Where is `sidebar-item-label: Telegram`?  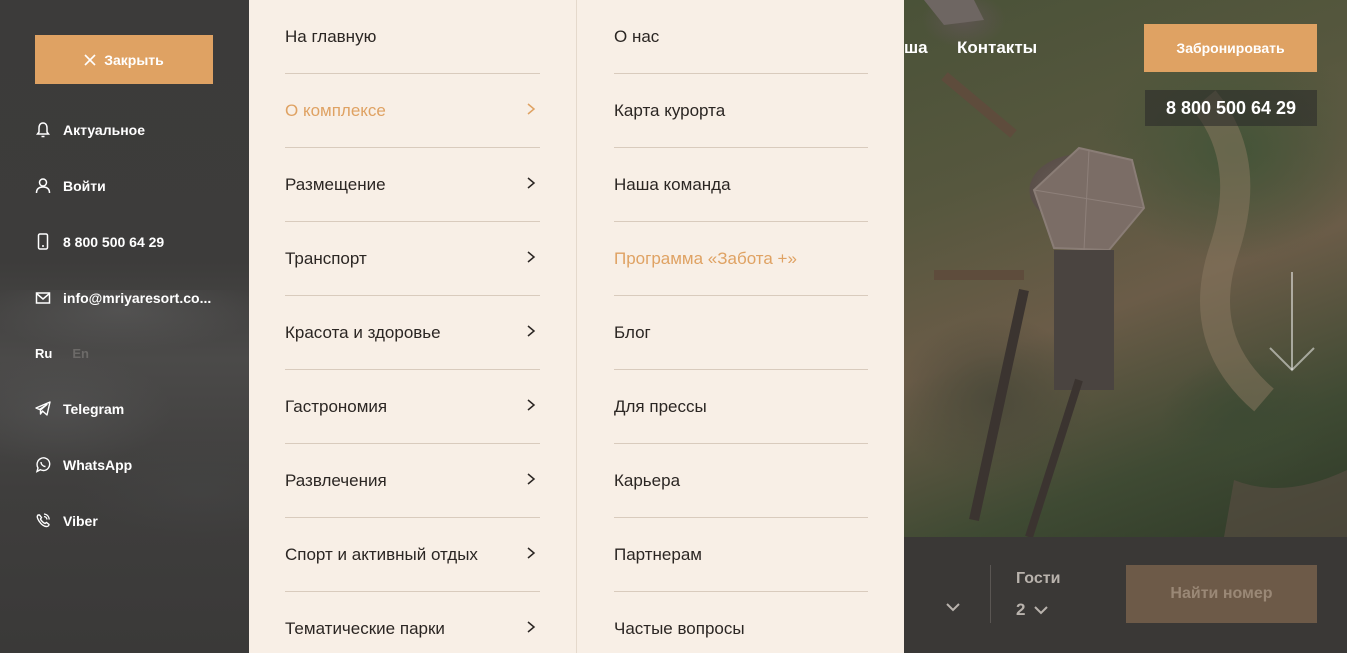
sidebar-item-label: Telegram is located at coordinates (94, 408).